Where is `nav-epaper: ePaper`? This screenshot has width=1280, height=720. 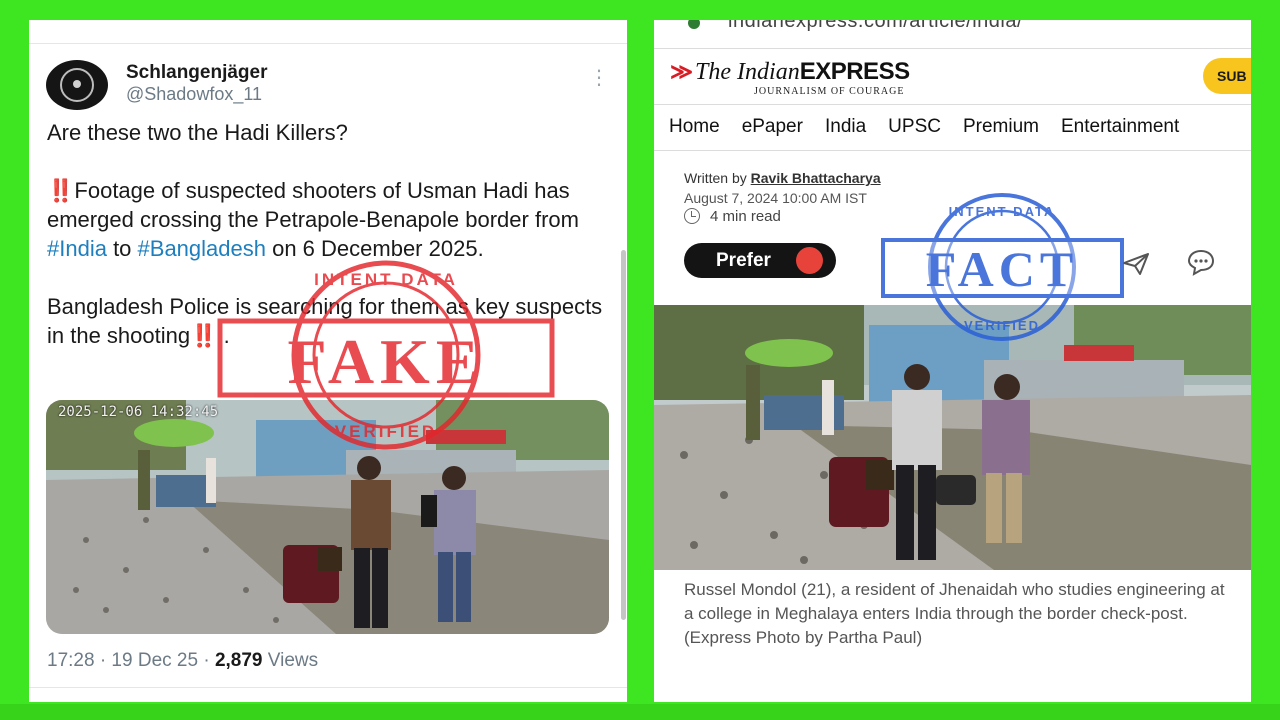 nav-epaper: ePaper is located at coordinates (772, 126).